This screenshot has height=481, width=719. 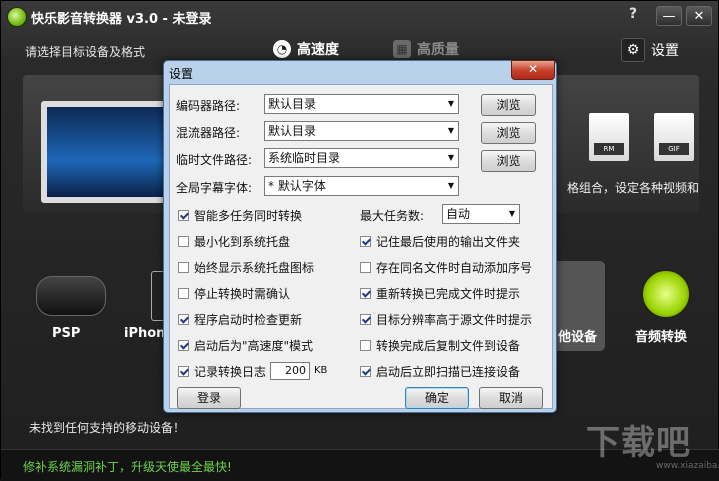 I want to click on encoder-path-select: 默认目录 ▼, so click(x=361, y=104).